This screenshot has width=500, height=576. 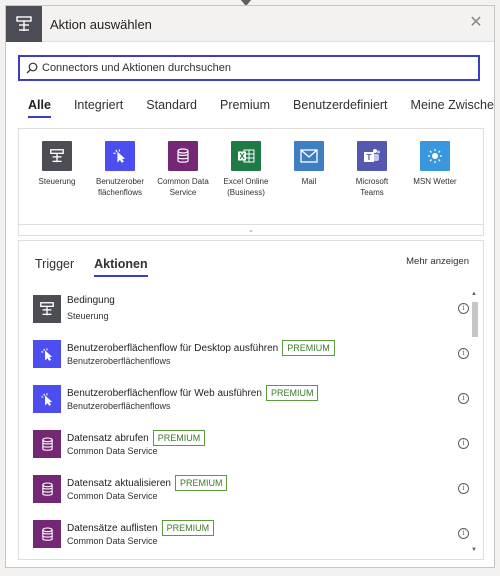 I want to click on connector-label: Excel Online (Business), so click(x=246, y=187).